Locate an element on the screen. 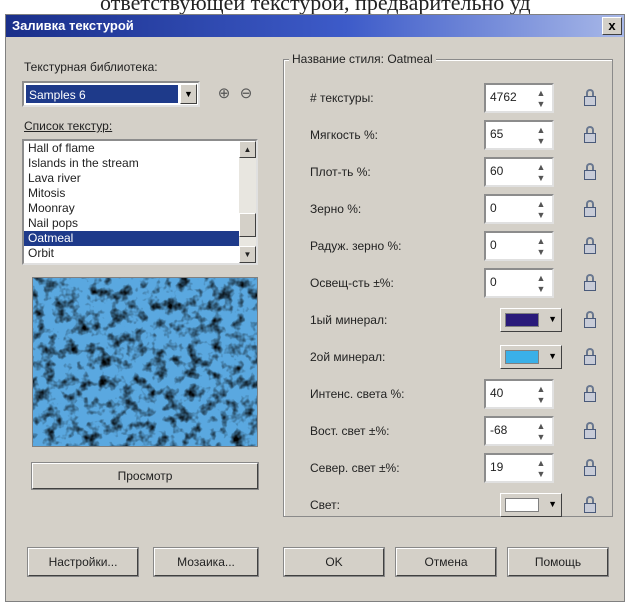 The height and width of the screenshot is (603, 629). param-label: Радуж. зерно %: is located at coordinates (356, 246).